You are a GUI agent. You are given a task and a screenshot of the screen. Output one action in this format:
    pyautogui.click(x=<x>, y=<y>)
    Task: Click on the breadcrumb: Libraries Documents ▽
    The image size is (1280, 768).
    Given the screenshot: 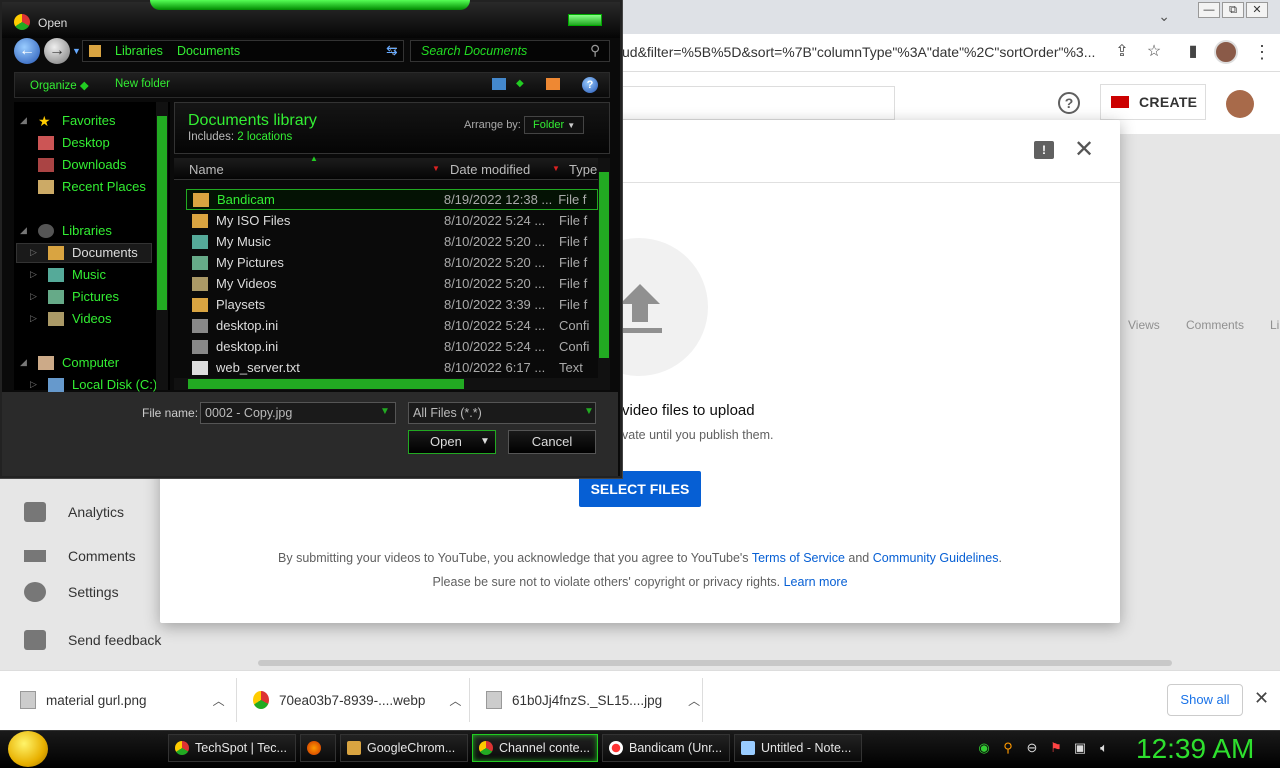 What is the action you would take?
    pyautogui.click(x=243, y=51)
    